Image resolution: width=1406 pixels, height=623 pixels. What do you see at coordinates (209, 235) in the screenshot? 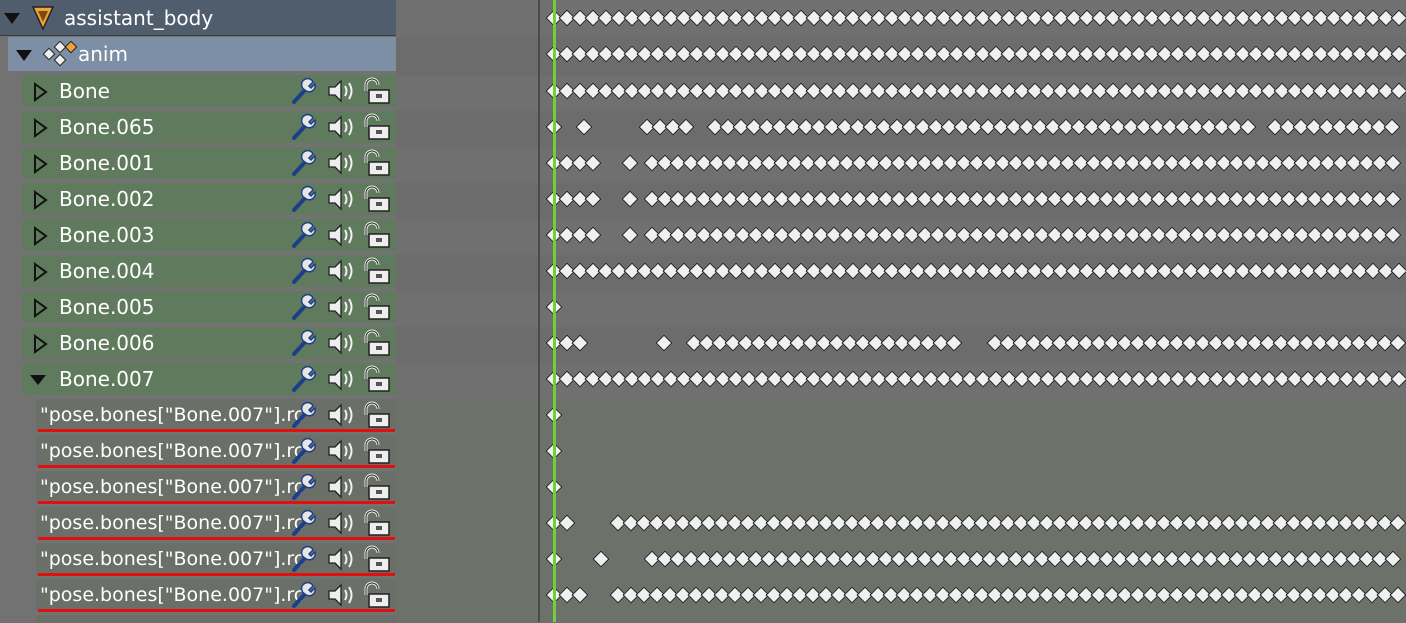
I see `bone-group-row: Bone.003` at bounding box center [209, 235].